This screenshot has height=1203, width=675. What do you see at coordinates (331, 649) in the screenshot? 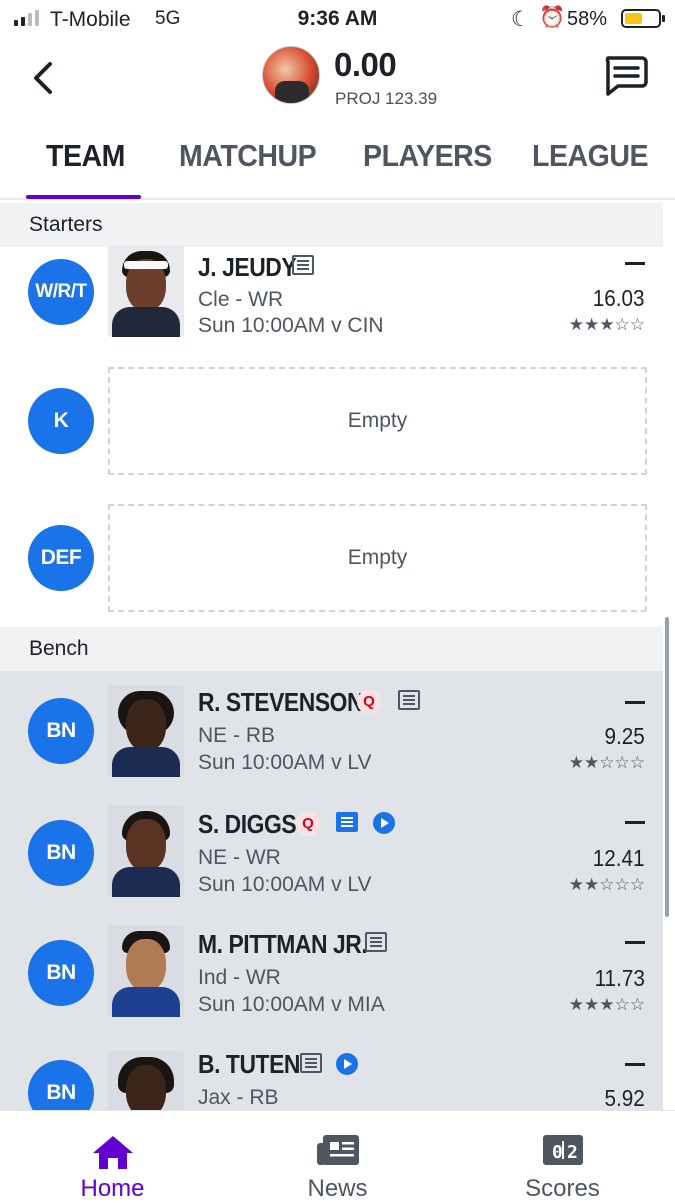
I see `section-header-bench: Bench` at bounding box center [331, 649].